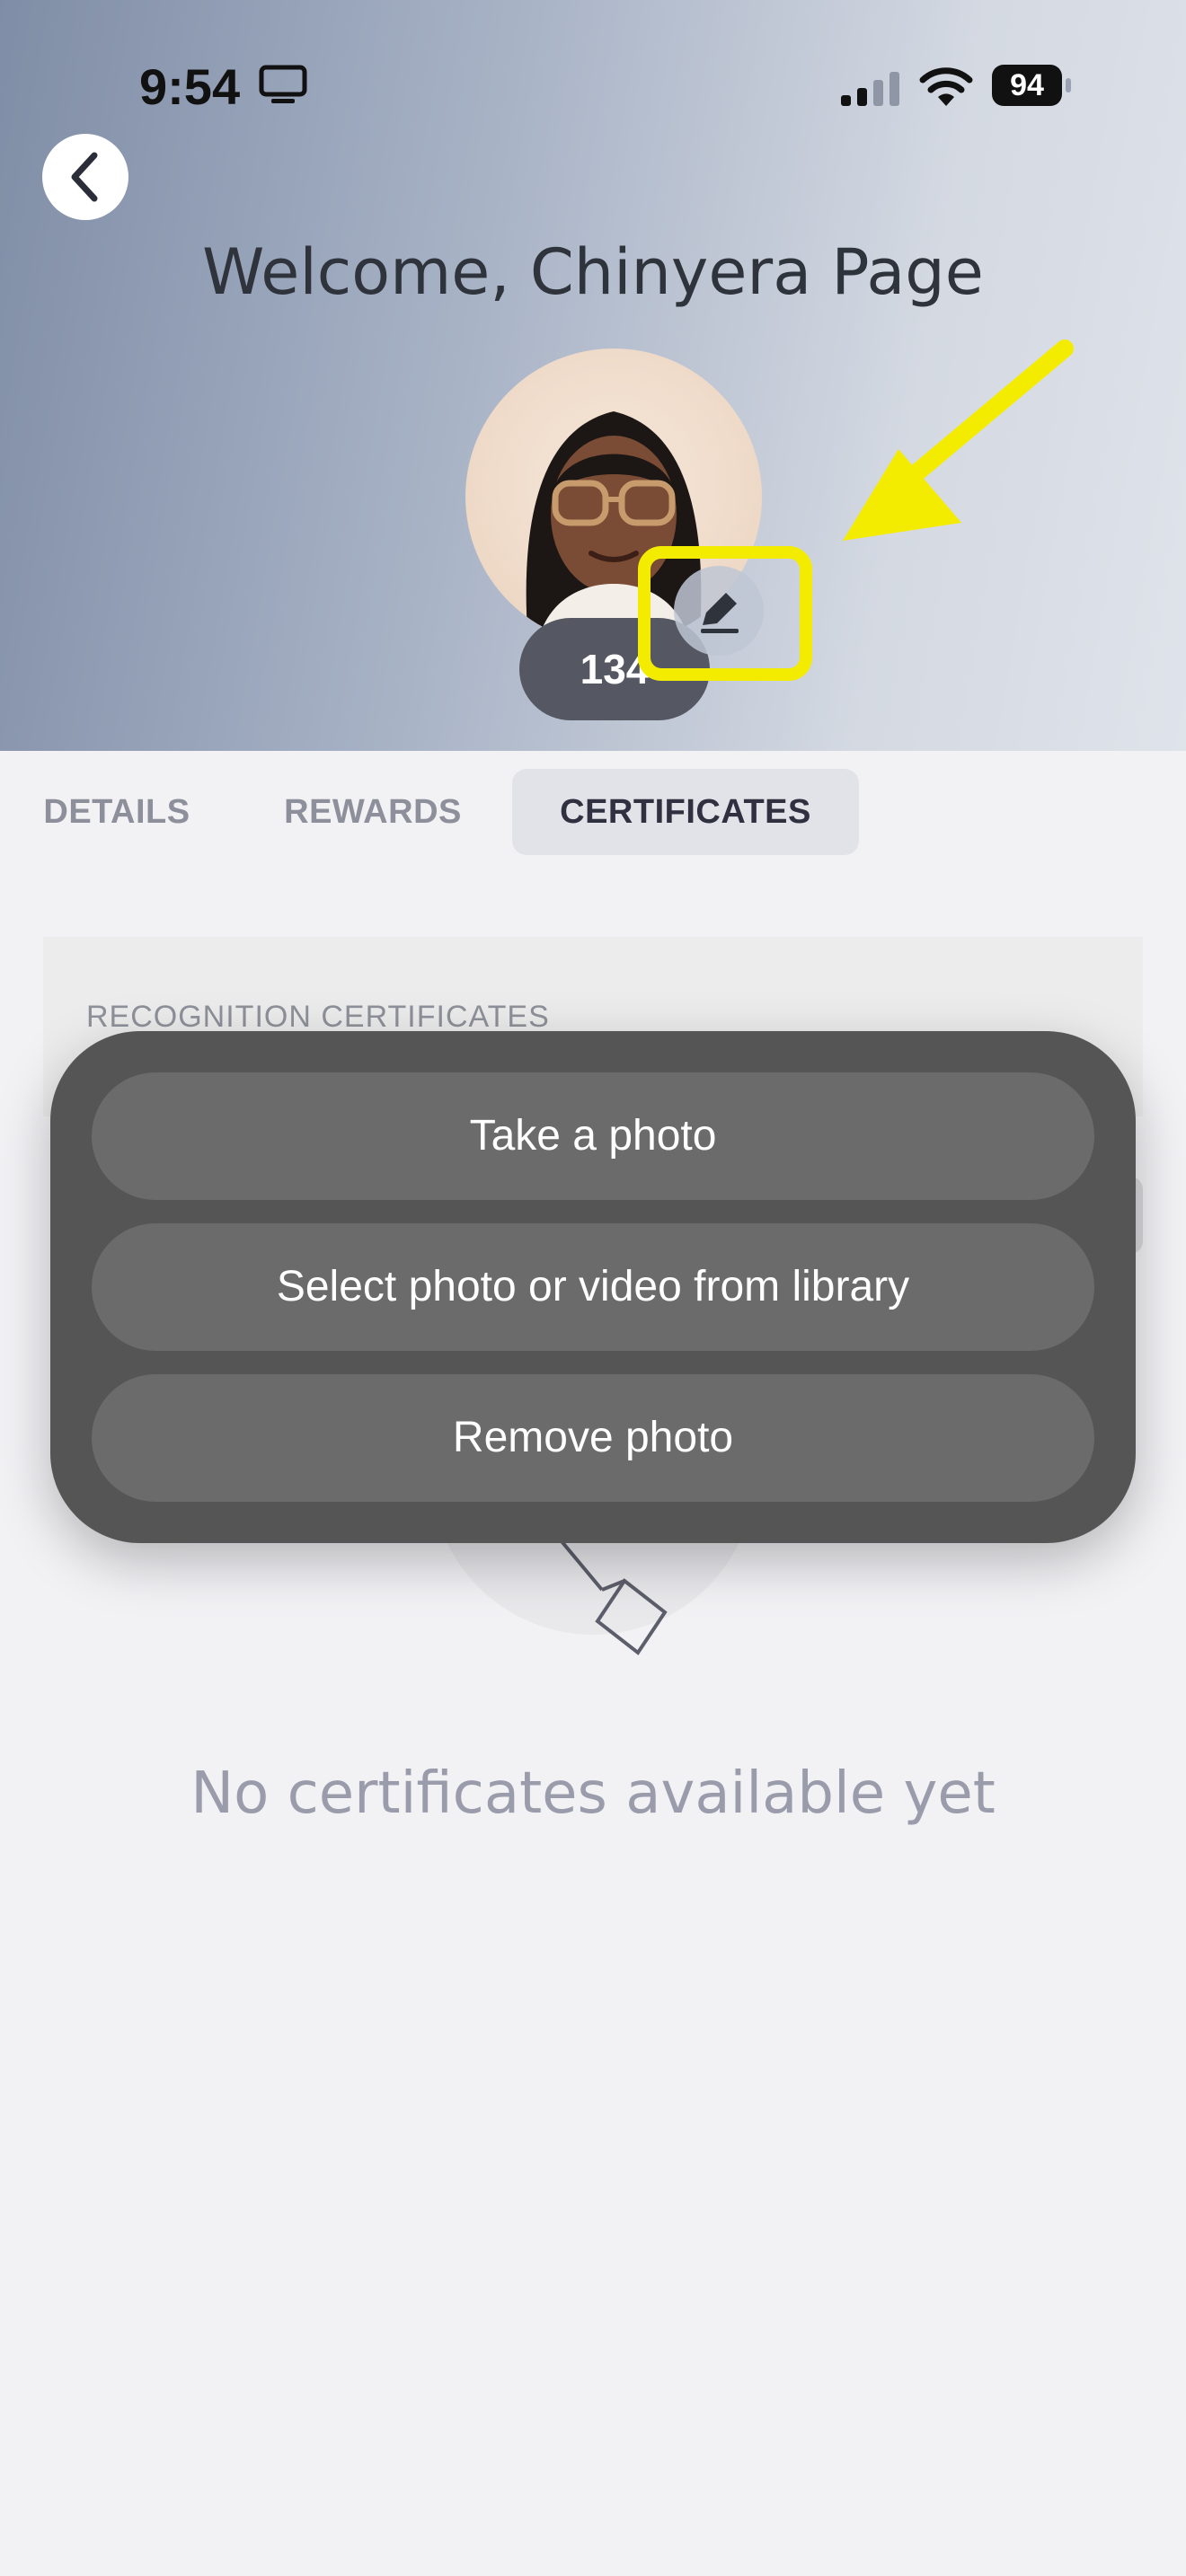  I want to click on tab-details: DETAILS, so click(117, 812).